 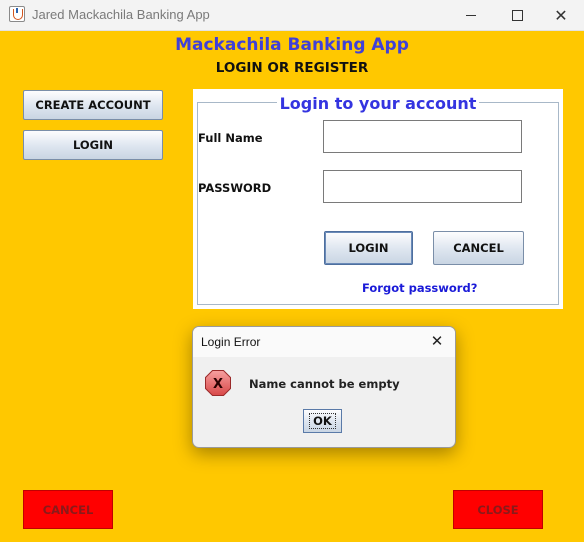 I want to click on window-title: Jared Mackachila Banking App, so click(x=121, y=14).